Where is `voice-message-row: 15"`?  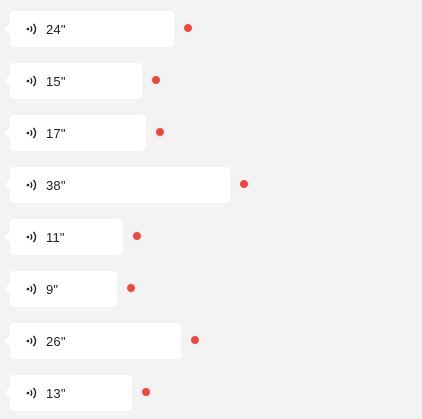 voice-message-row: 15" is located at coordinates (85, 81).